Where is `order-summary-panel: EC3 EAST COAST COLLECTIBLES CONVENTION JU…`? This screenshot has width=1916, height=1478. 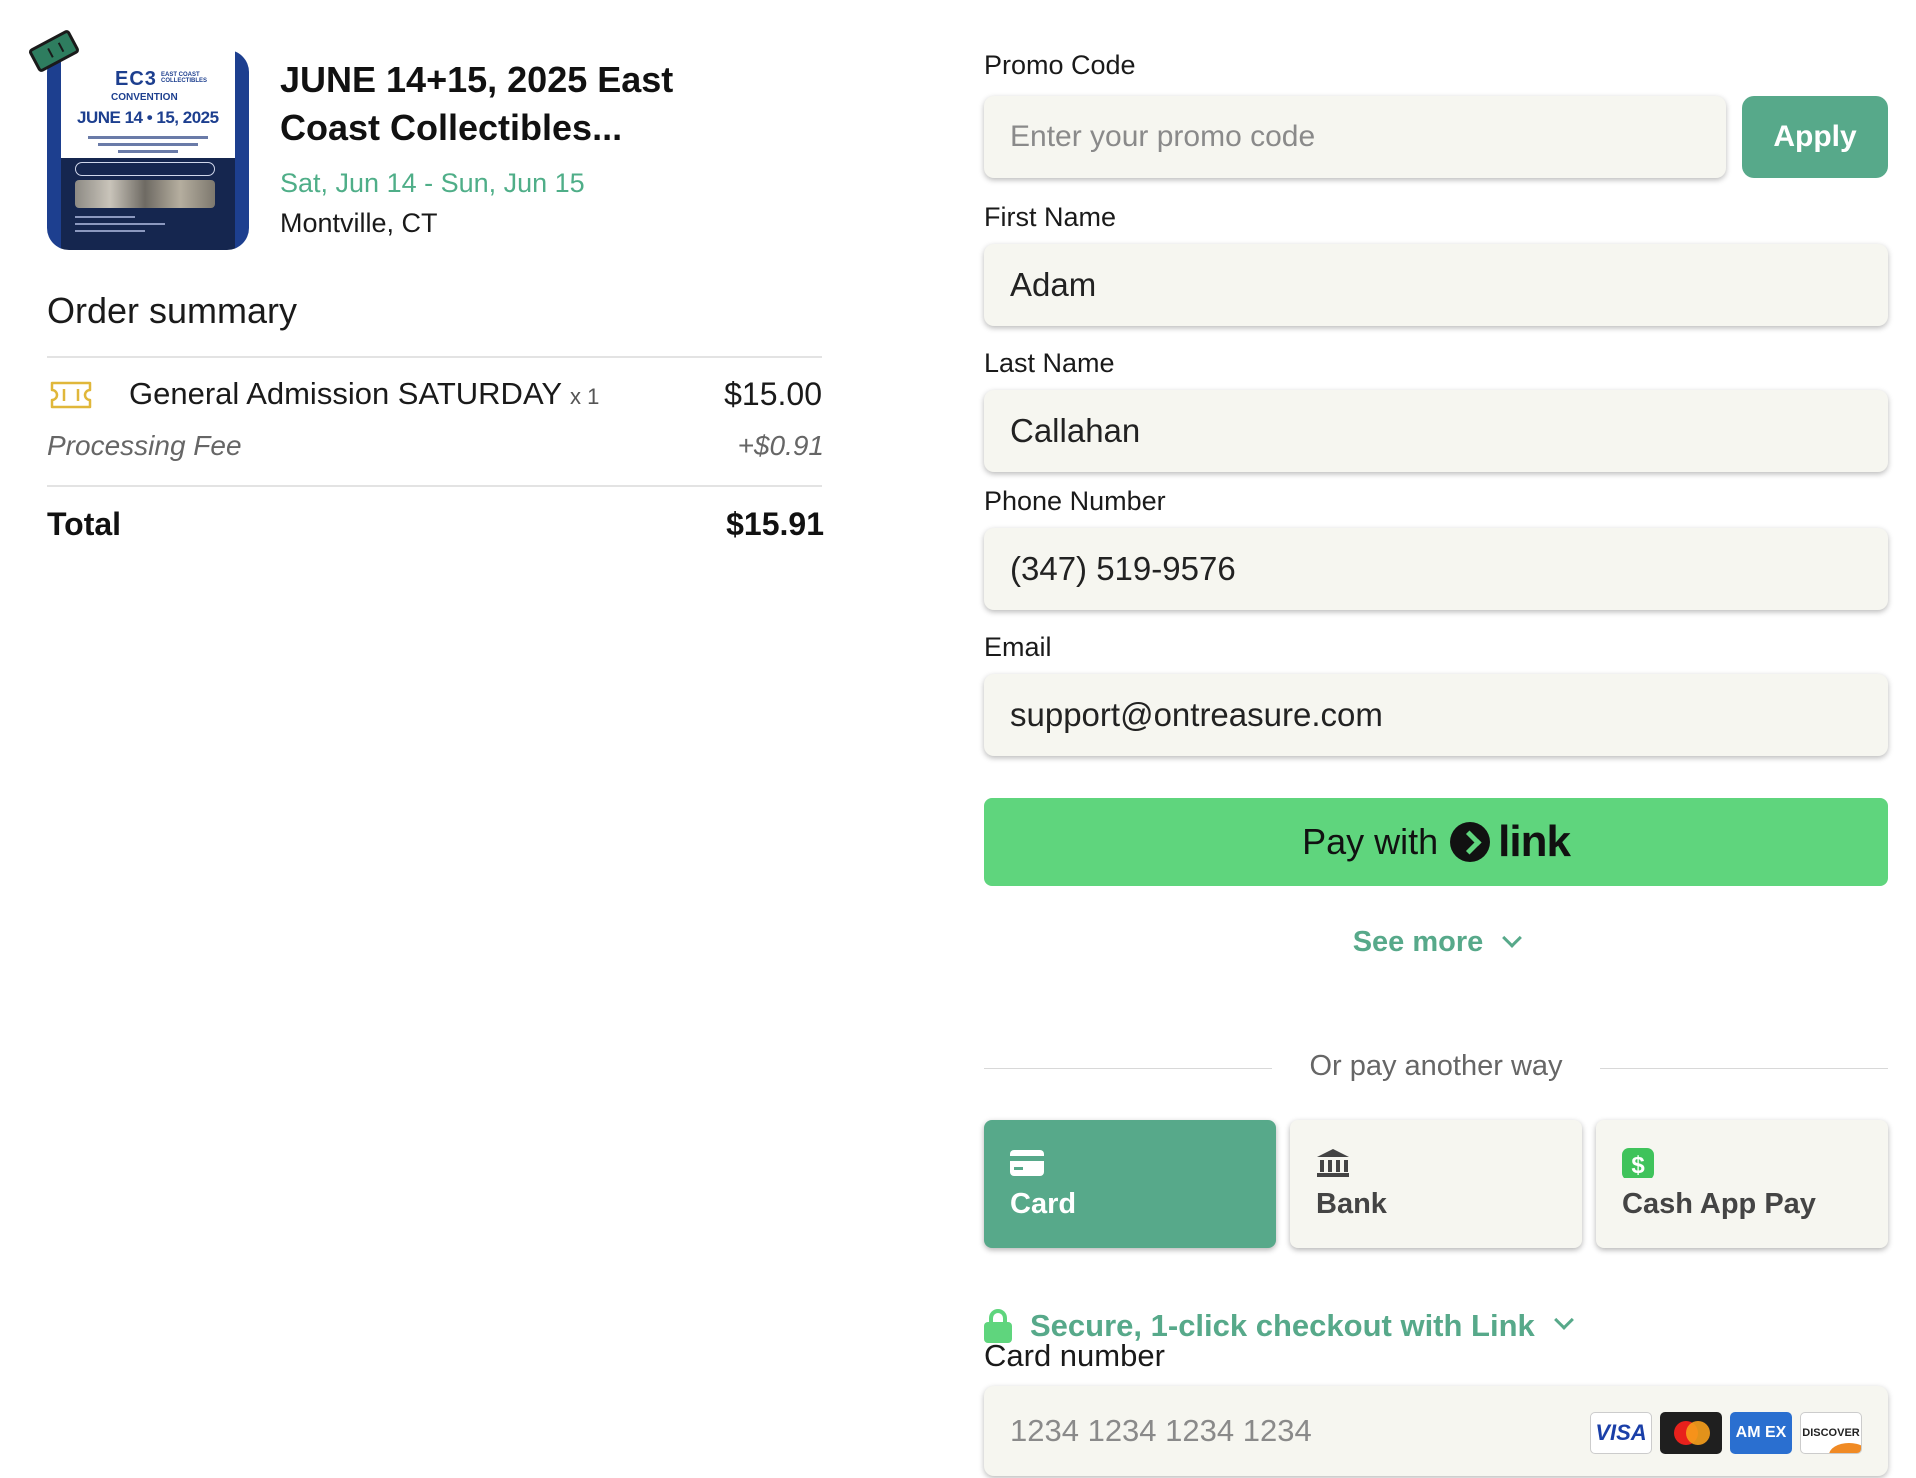 order-summary-panel: EC3 EAST COAST COLLECTIBLES CONVENTION JU… is located at coordinates (425, 285).